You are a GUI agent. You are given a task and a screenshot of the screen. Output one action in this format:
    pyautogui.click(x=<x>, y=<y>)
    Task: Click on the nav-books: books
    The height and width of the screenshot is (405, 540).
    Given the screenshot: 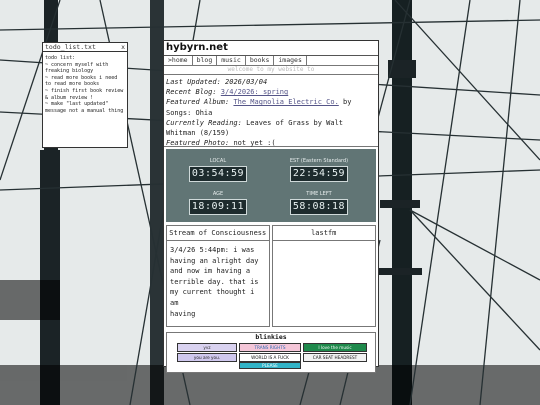 What is the action you would take?
    pyautogui.click(x=260, y=60)
    